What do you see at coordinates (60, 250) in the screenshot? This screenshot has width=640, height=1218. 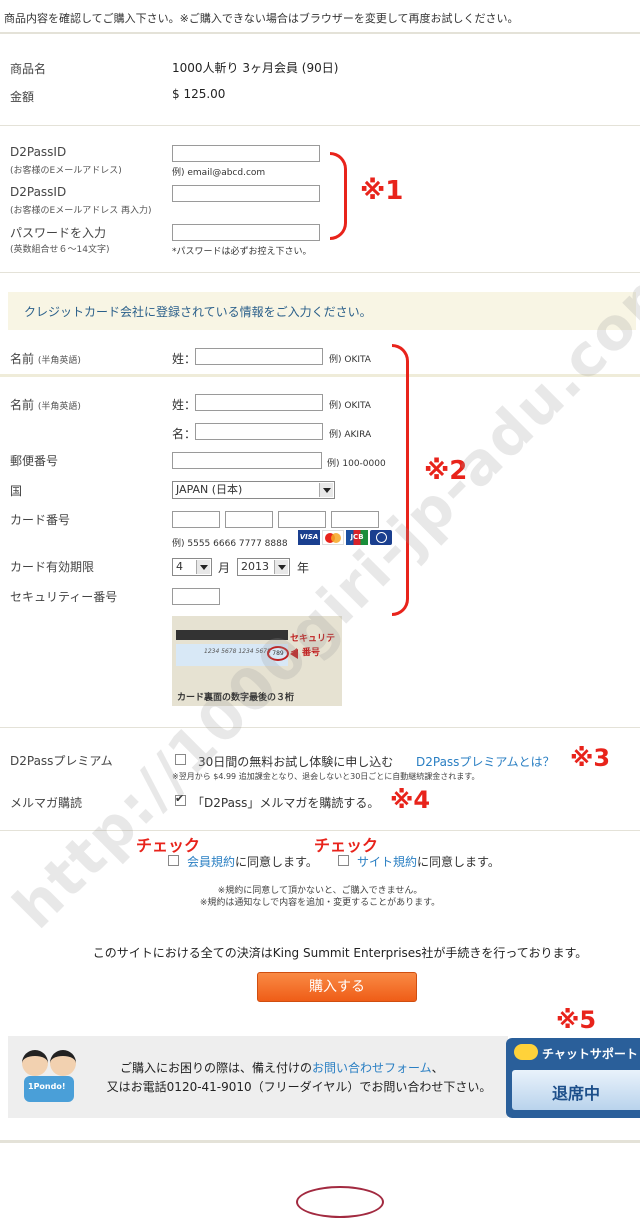 I see `password-sublabel: (英数組合せ６〜14文字)` at bounding box center [60, 250].